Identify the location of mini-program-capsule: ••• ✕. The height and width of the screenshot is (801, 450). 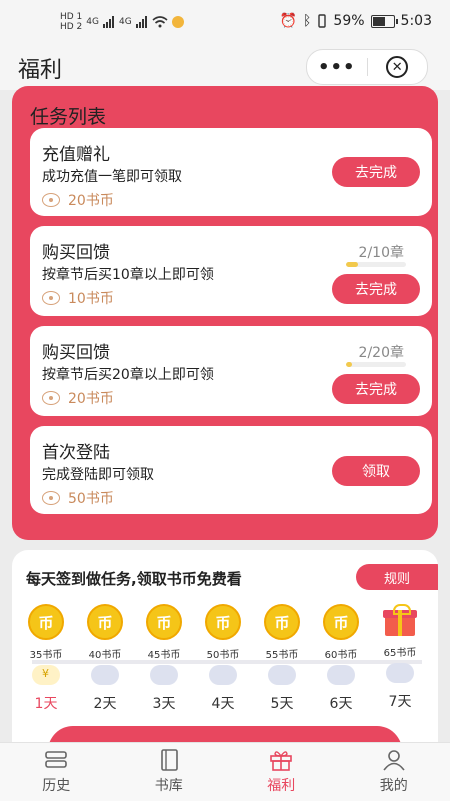
(367, 67).